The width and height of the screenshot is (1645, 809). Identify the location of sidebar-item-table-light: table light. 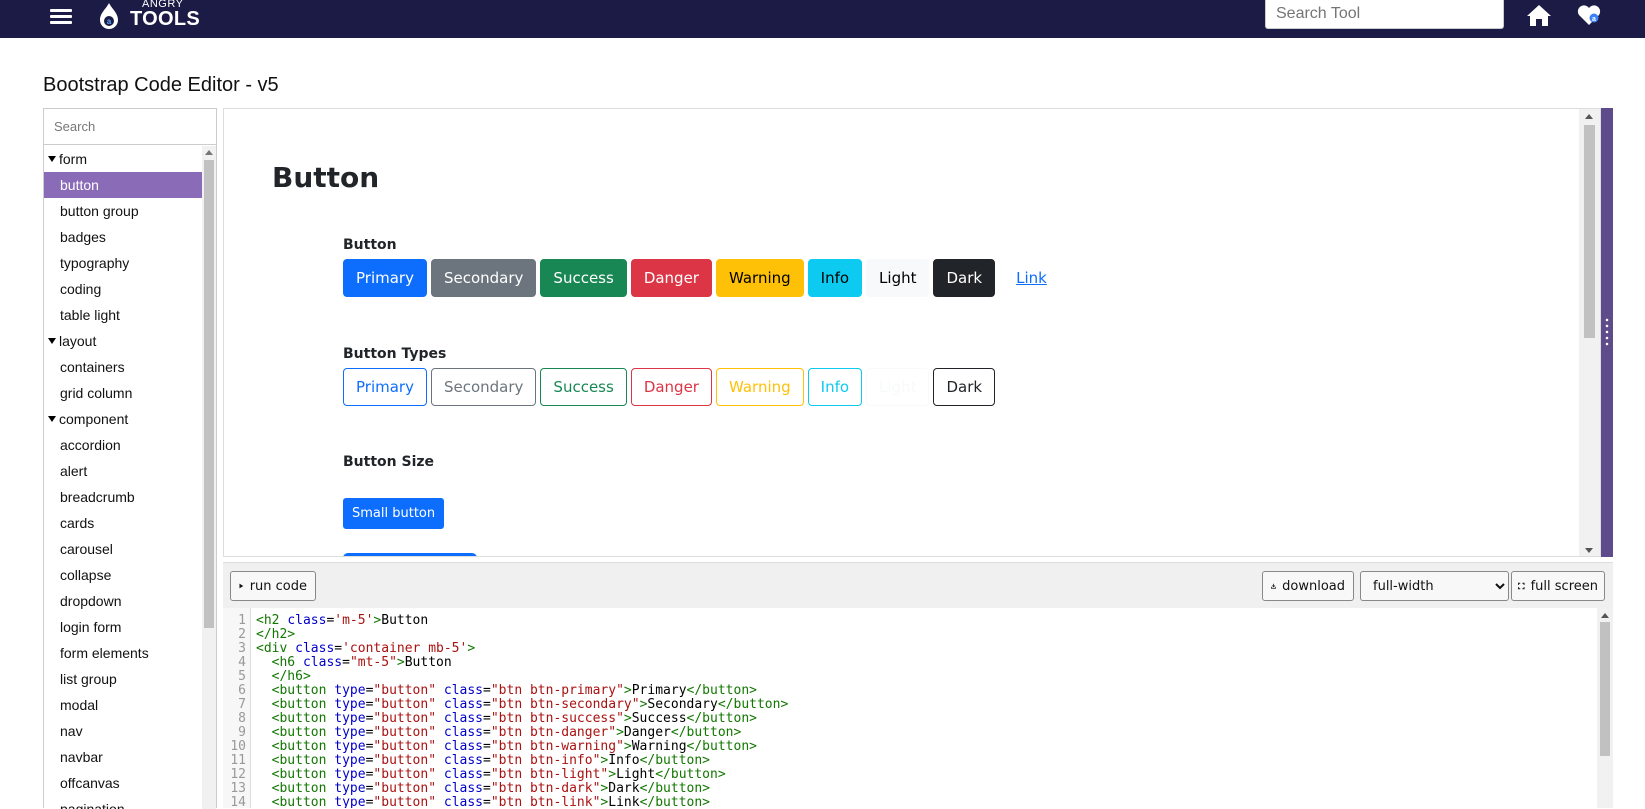
(123, 315).